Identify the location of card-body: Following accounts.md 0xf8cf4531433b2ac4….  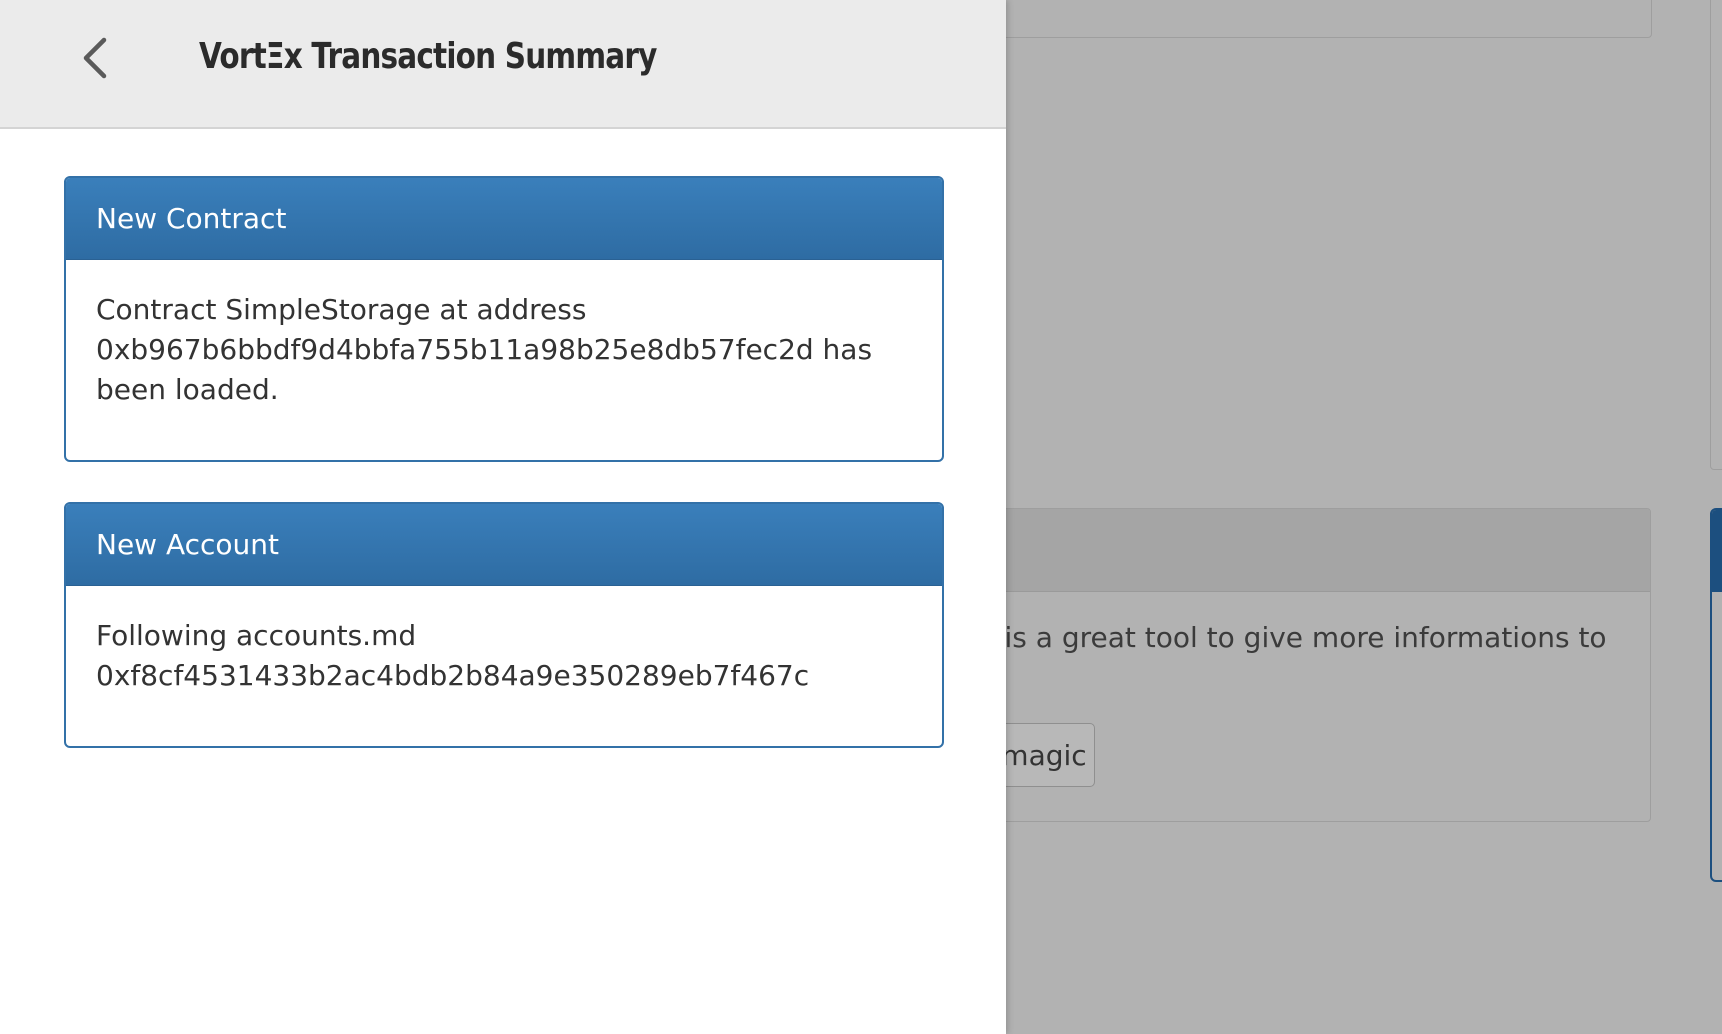
(504, 641).